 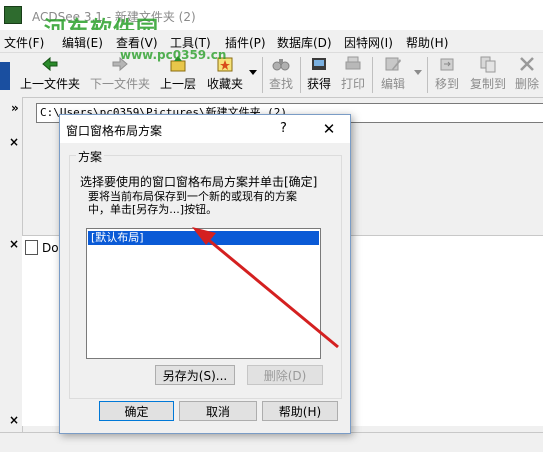 What do you see at coordinates (281, 65) in the screenshot?
I see `binoculars-icon` at bounding box center [281, 65].